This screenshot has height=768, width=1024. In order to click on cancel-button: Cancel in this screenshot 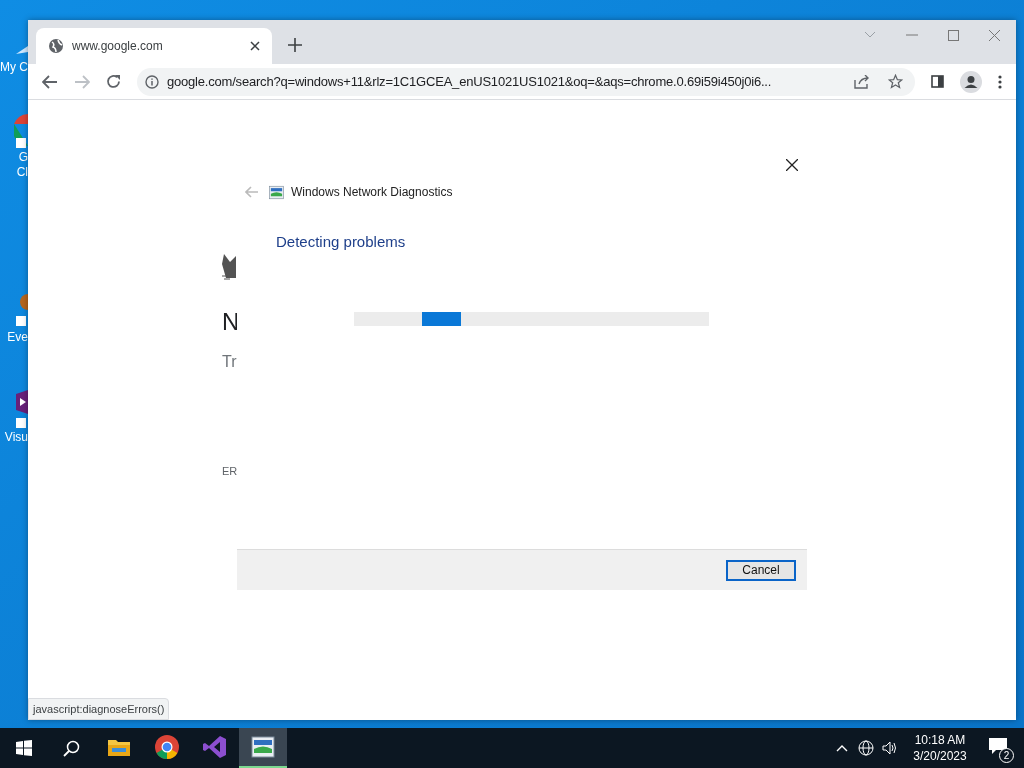, I will do `click(761, 570)`.